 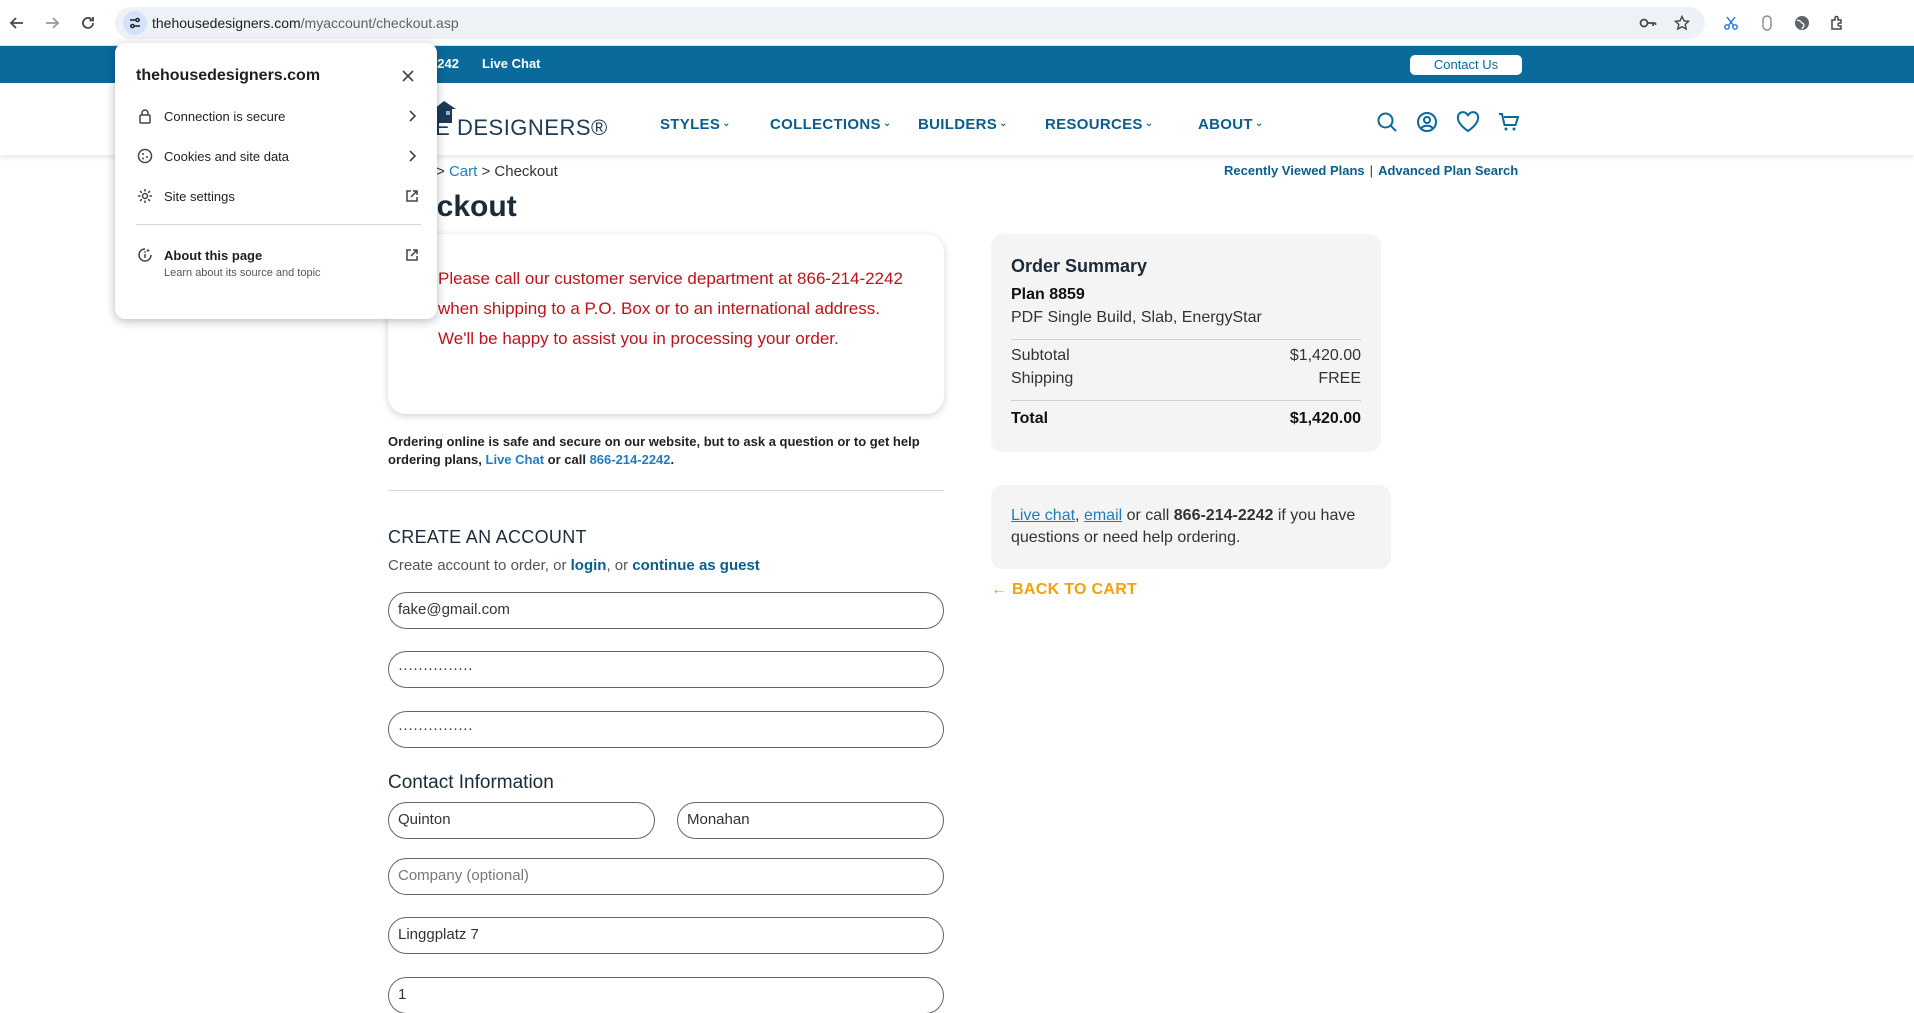 I want to click on reload-icon, so click(x=88, y=23).